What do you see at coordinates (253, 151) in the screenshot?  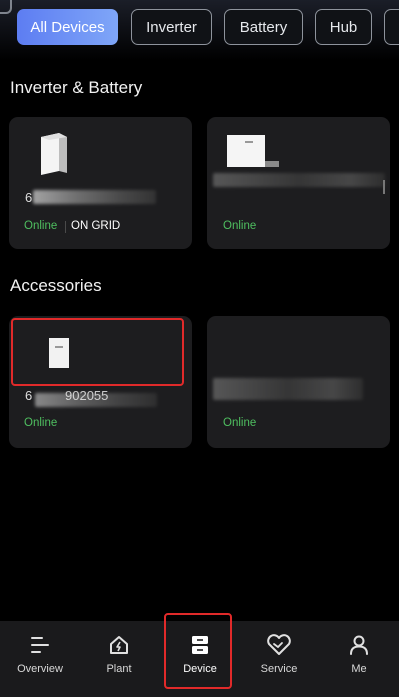 I see `battery-image` at bounding box center [253, 151].